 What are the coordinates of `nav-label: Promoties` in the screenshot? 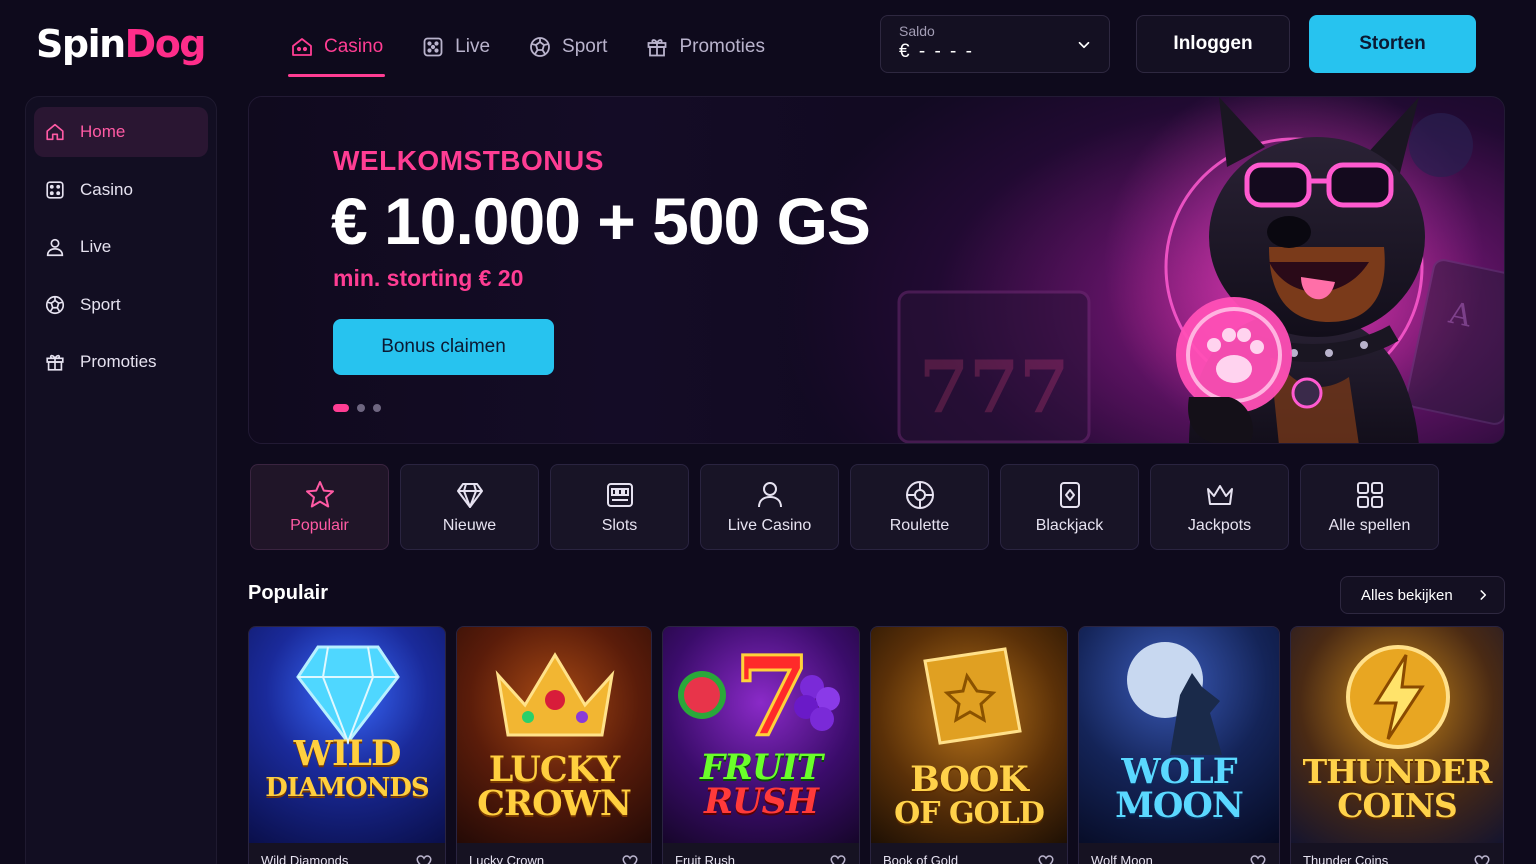 It's located at (722, 46).